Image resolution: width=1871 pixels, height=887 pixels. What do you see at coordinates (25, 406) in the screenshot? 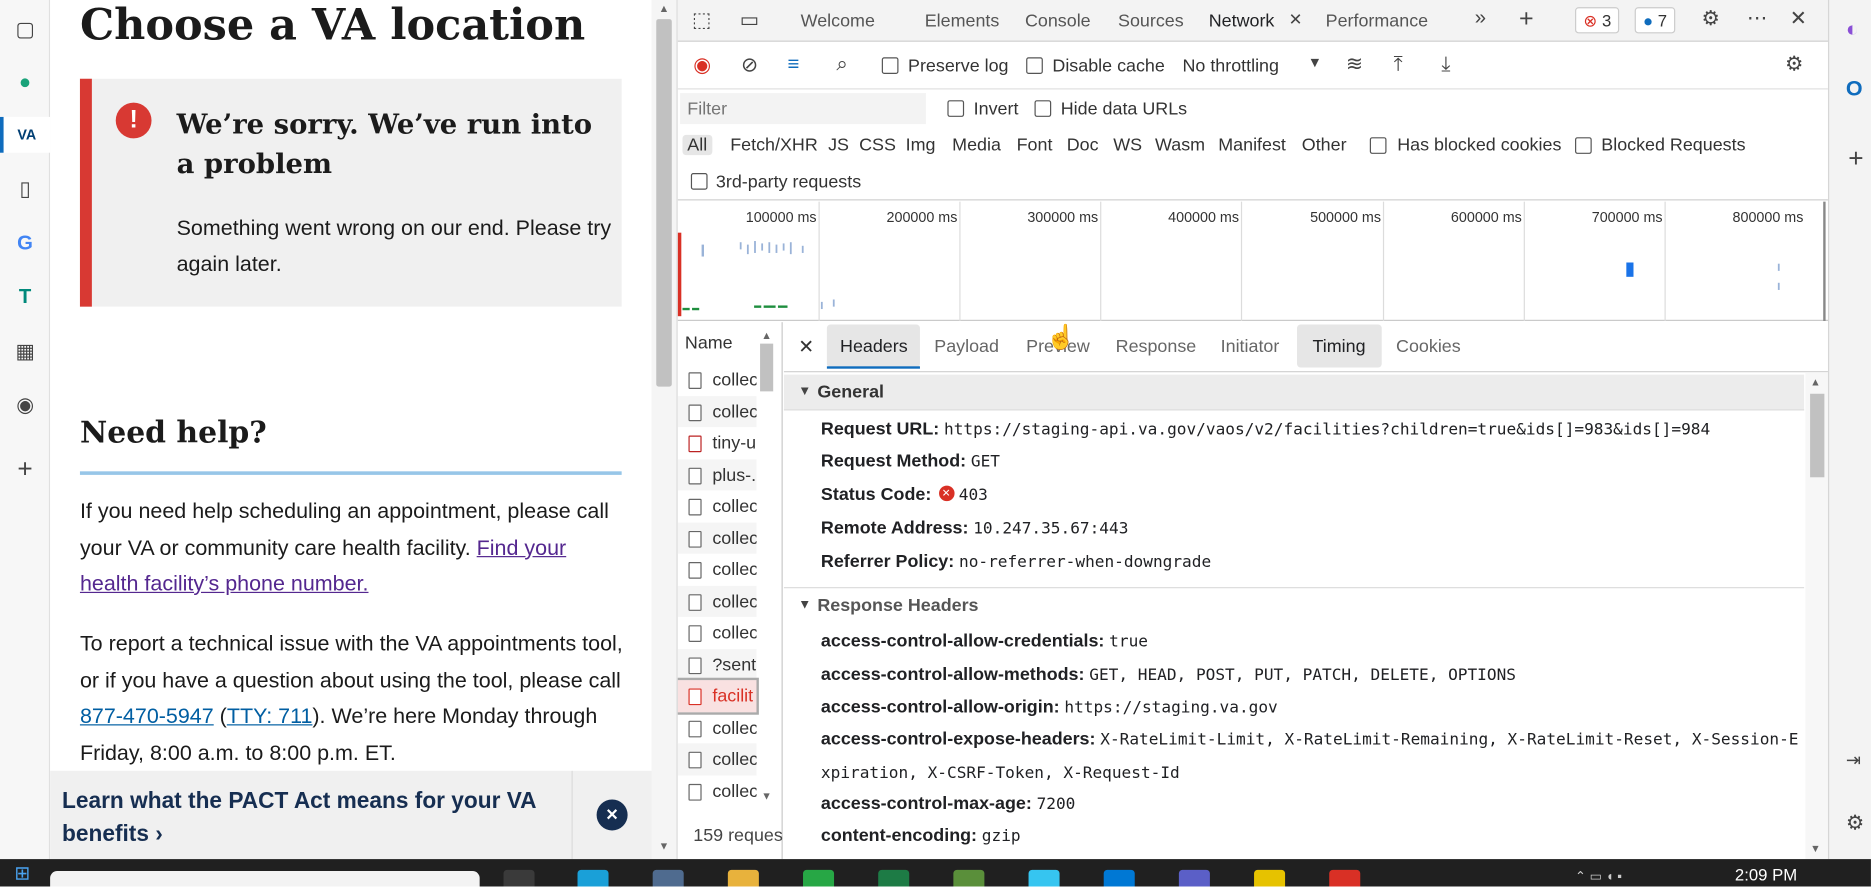
I see `github-icon: ◉` at bounding box center [25, 406].